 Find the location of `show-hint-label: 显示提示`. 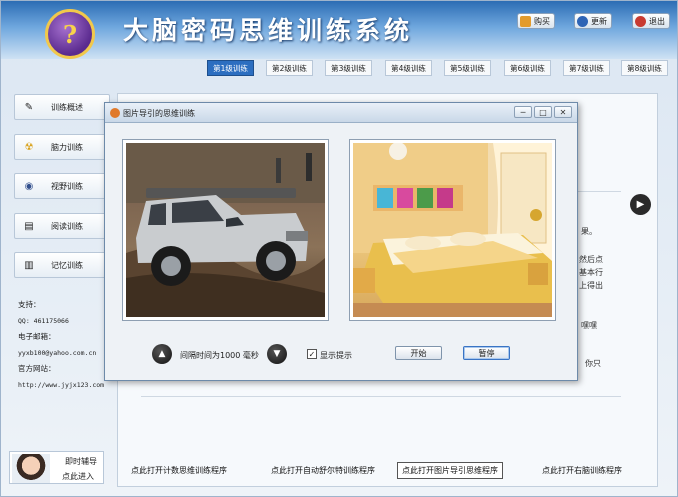

show-hint-label: 显示提示 is located at coordinates (336, 355).